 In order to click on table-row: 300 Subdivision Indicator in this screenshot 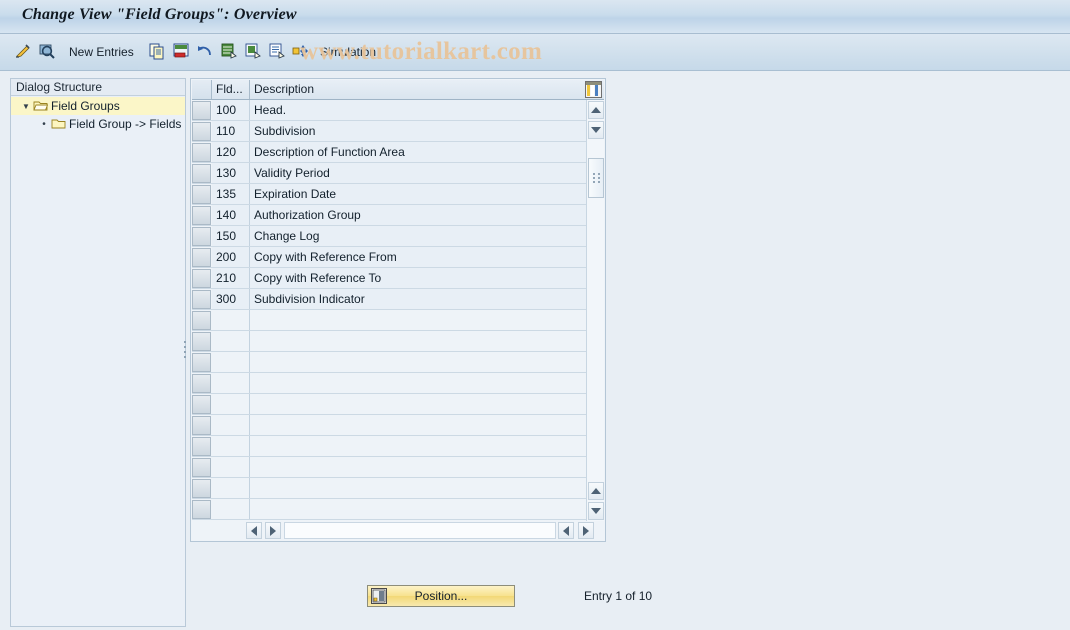, I will do `click(389, 299)`.